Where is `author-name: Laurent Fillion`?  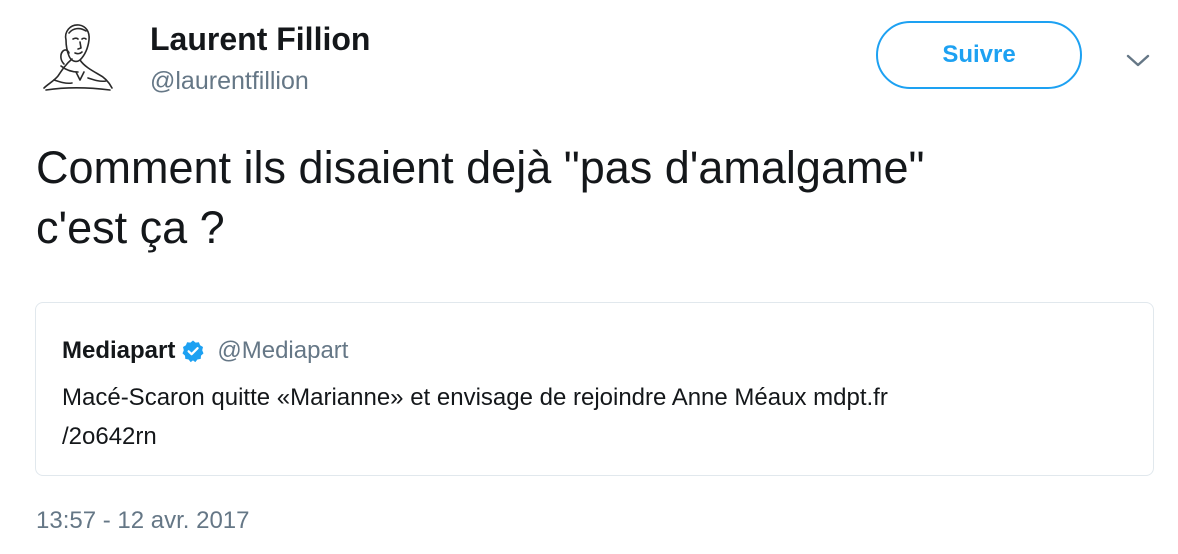 author-name: Laurent Fillion is located at coordinates (260, 39).